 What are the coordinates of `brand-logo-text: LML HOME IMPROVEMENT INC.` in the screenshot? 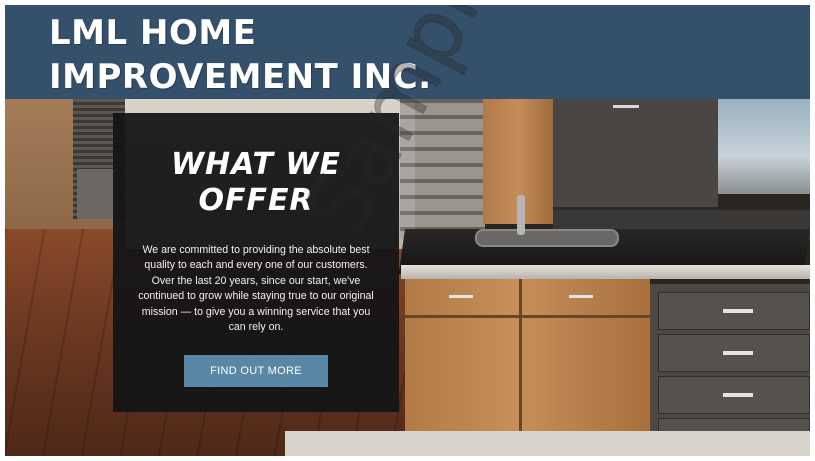 It's located at (240, 55).